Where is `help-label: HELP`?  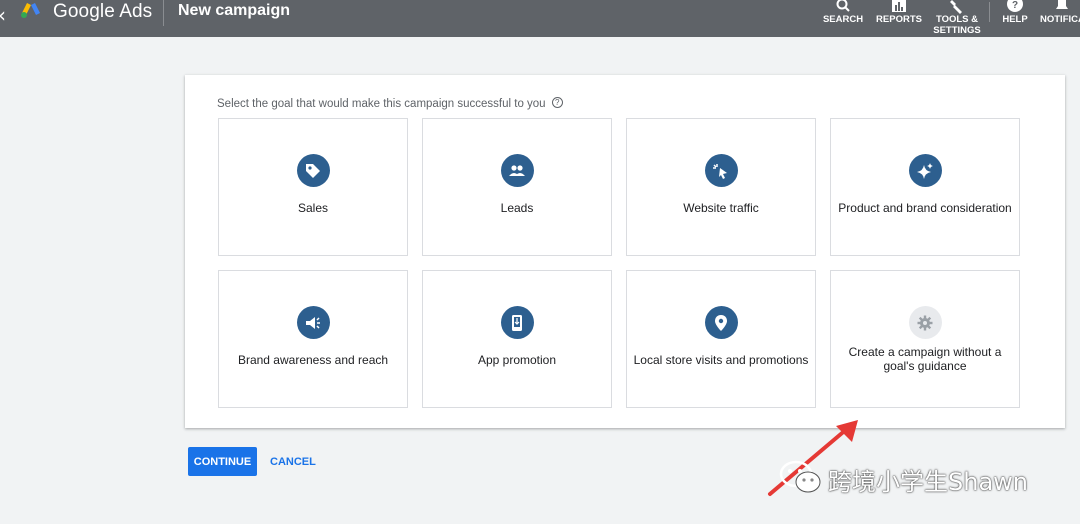 help-label: HELP is located at coordinates (1015, 19).